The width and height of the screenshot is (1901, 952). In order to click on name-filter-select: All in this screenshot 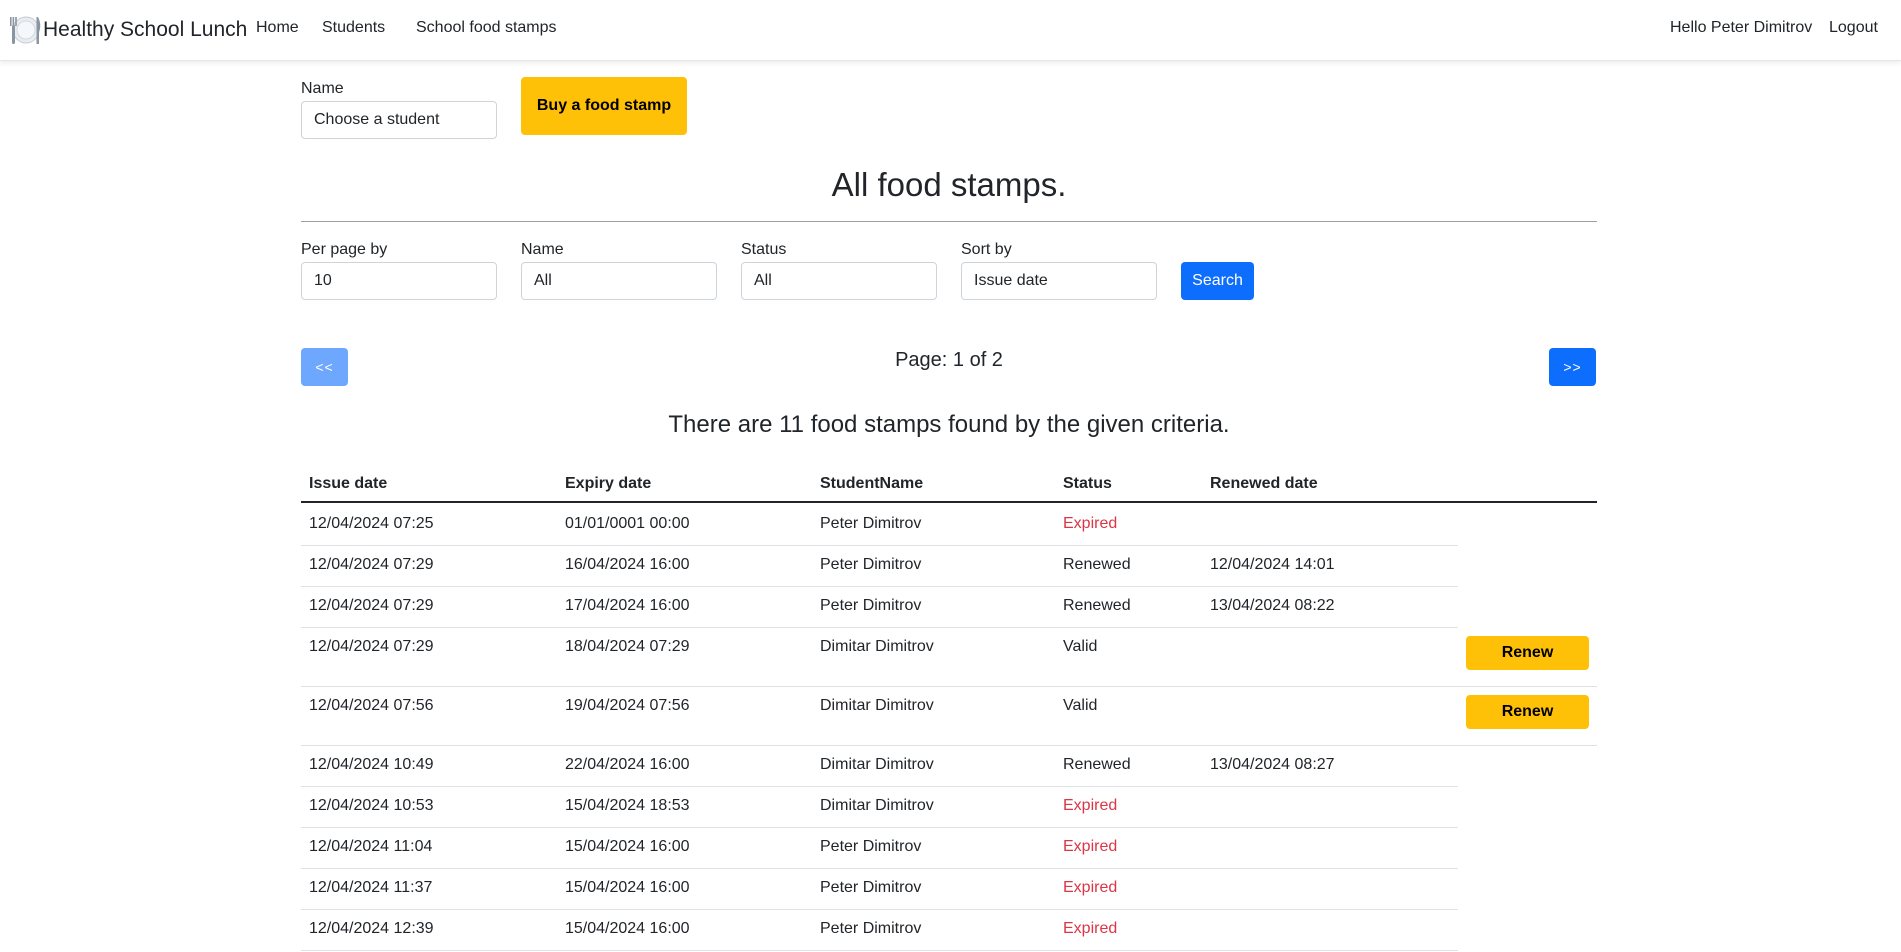, I will do `click(619, 281)`.